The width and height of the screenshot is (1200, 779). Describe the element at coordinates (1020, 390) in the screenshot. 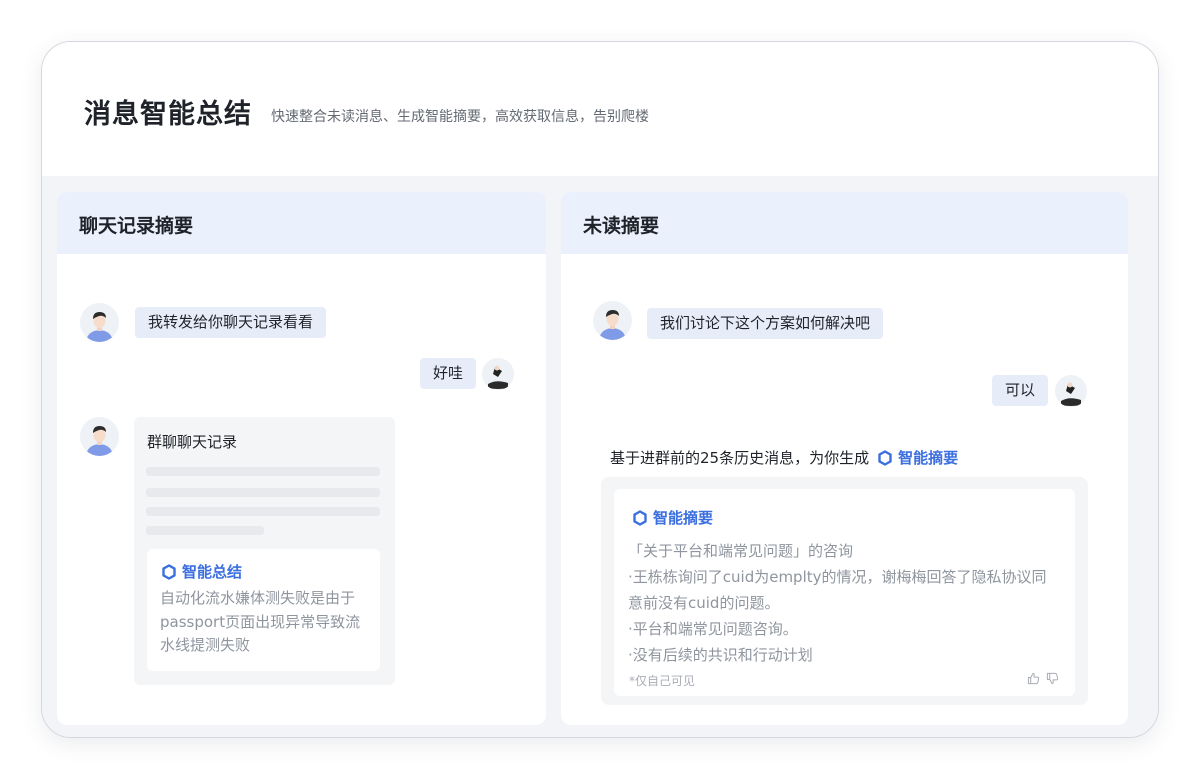

I see `chat-bubble: 可以` at that location.